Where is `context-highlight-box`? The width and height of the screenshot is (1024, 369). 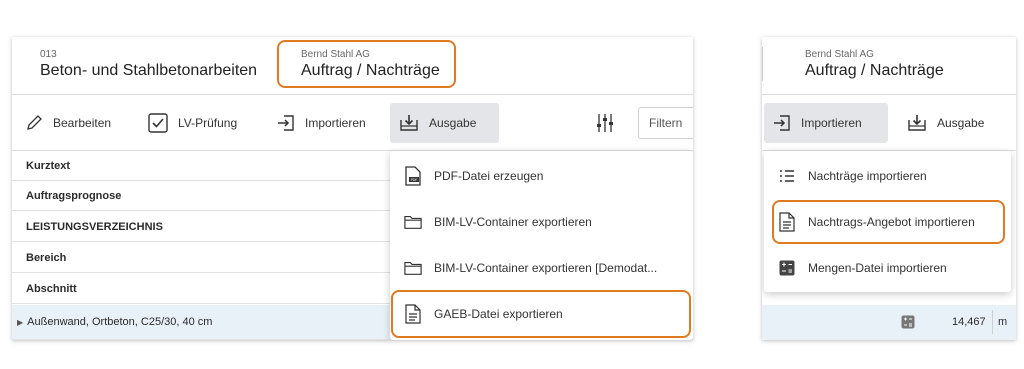 context-highlight-box is located at coordinates (366, 64).